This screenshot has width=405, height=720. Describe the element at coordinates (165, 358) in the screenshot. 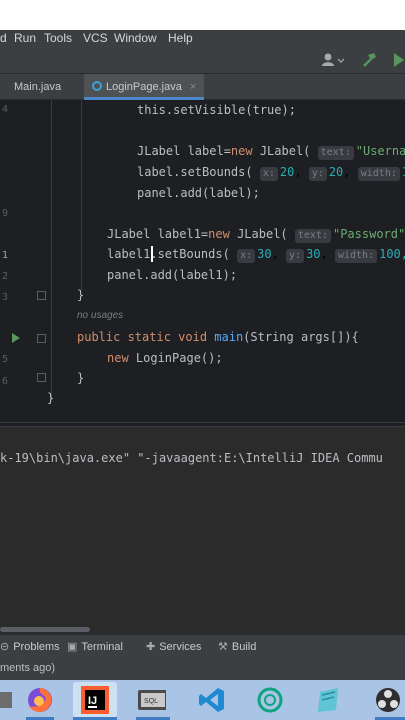

I see `code-line: new LoginPage();` at that location.